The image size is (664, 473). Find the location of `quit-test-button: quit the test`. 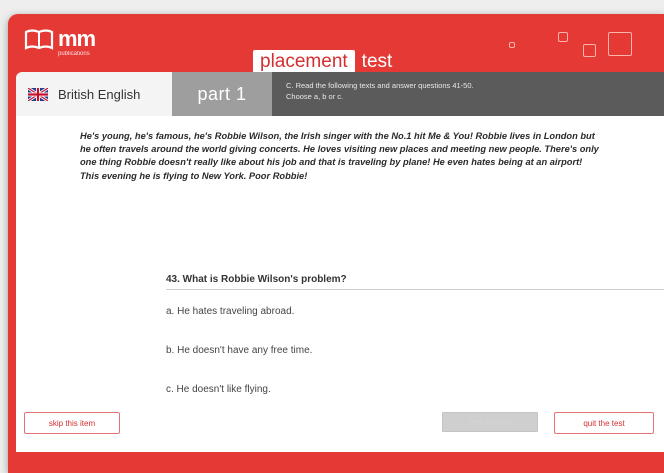

quit-test-button: quit the test is located at coordinates (604, 423).